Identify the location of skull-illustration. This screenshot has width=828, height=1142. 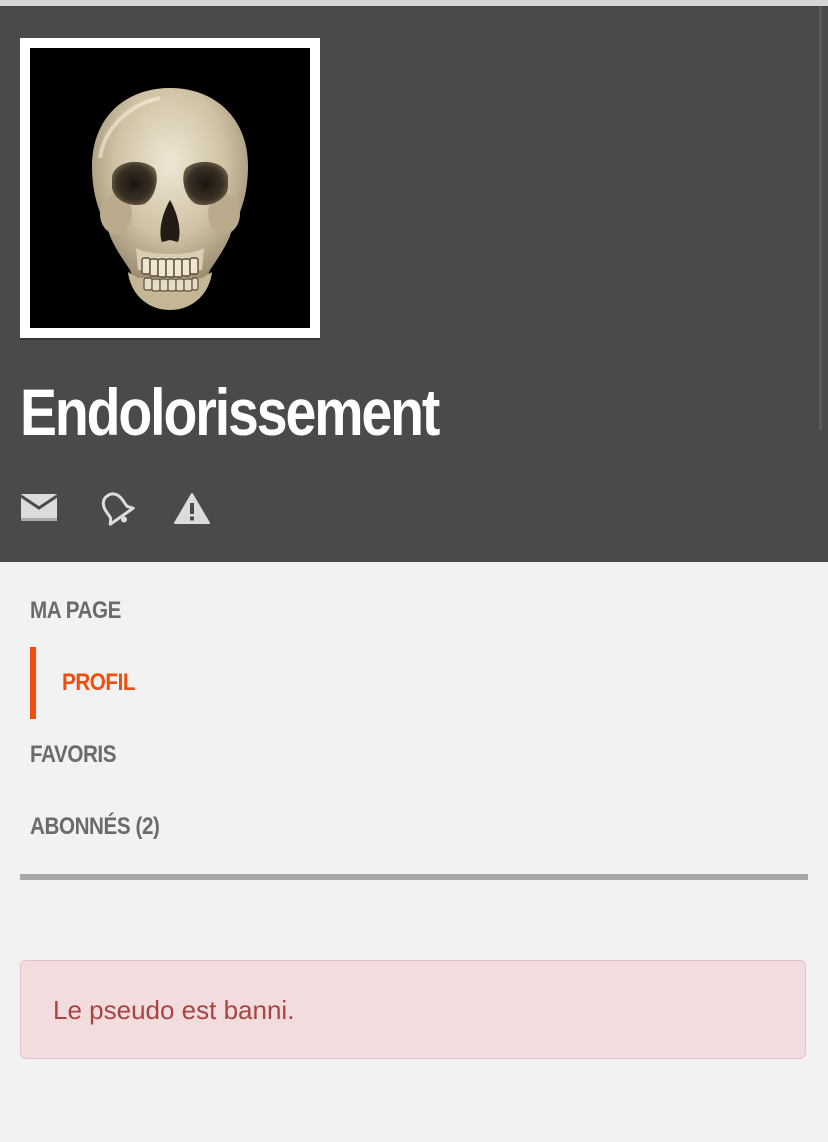
(170, 188).